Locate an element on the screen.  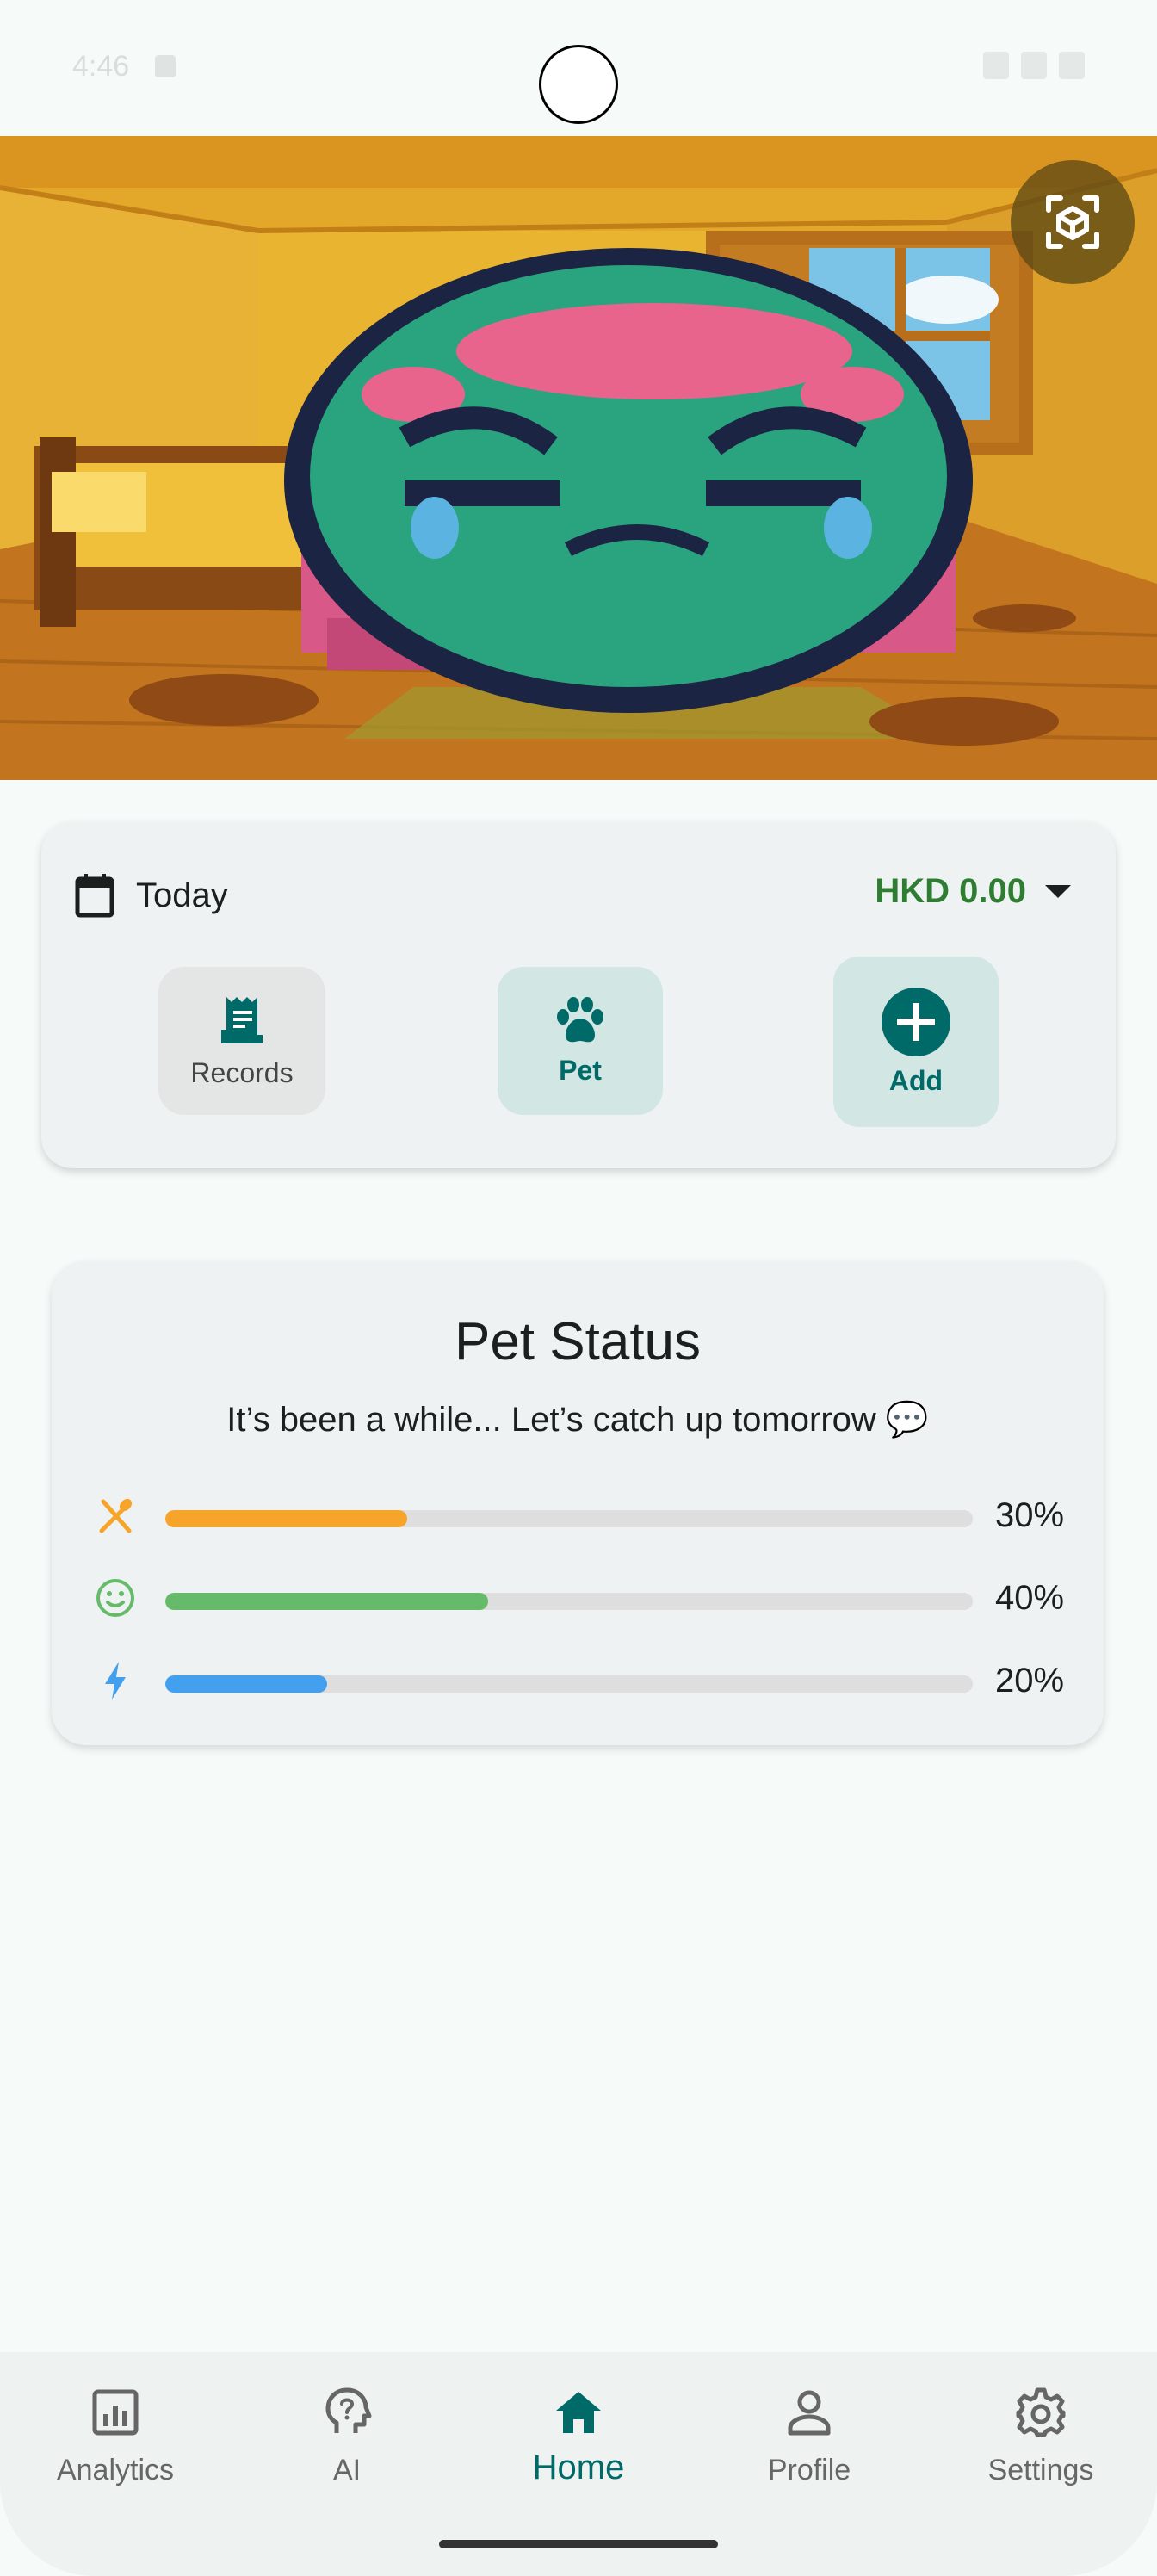
nav-home: Home is located at coordinates (579, 2437).